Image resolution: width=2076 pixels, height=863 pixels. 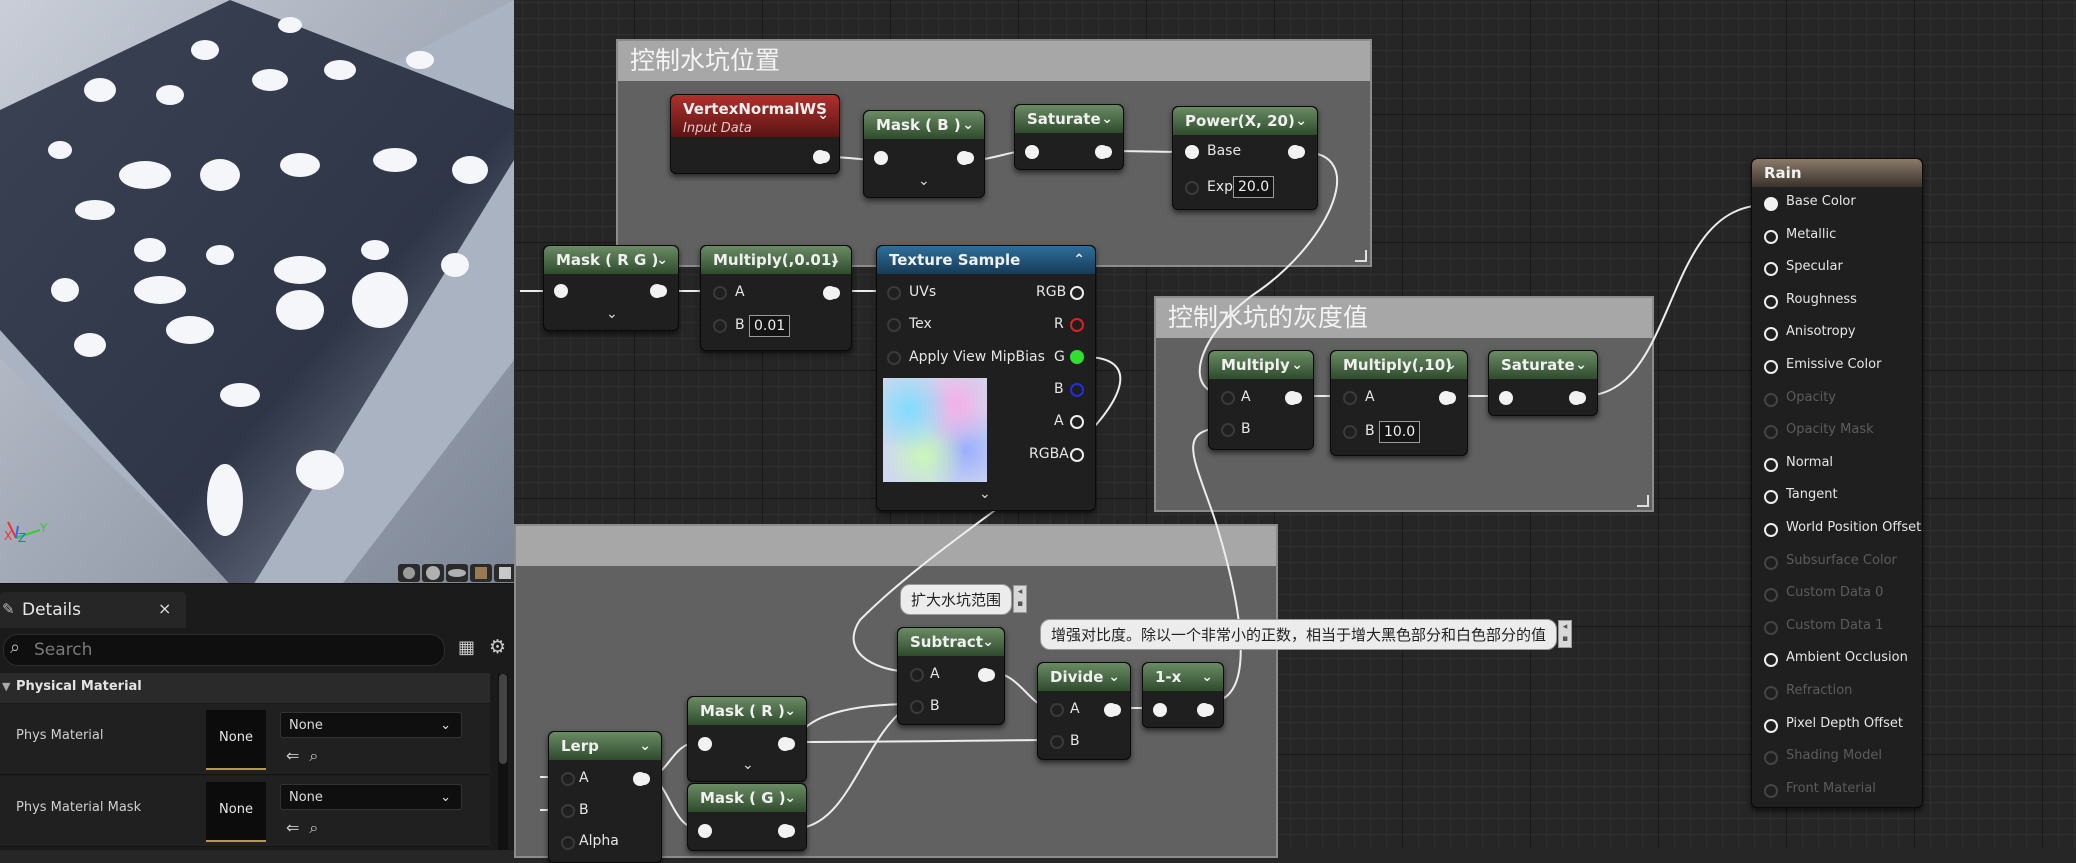 I want to click on close-icon: ×, so click(x=164, y=608).